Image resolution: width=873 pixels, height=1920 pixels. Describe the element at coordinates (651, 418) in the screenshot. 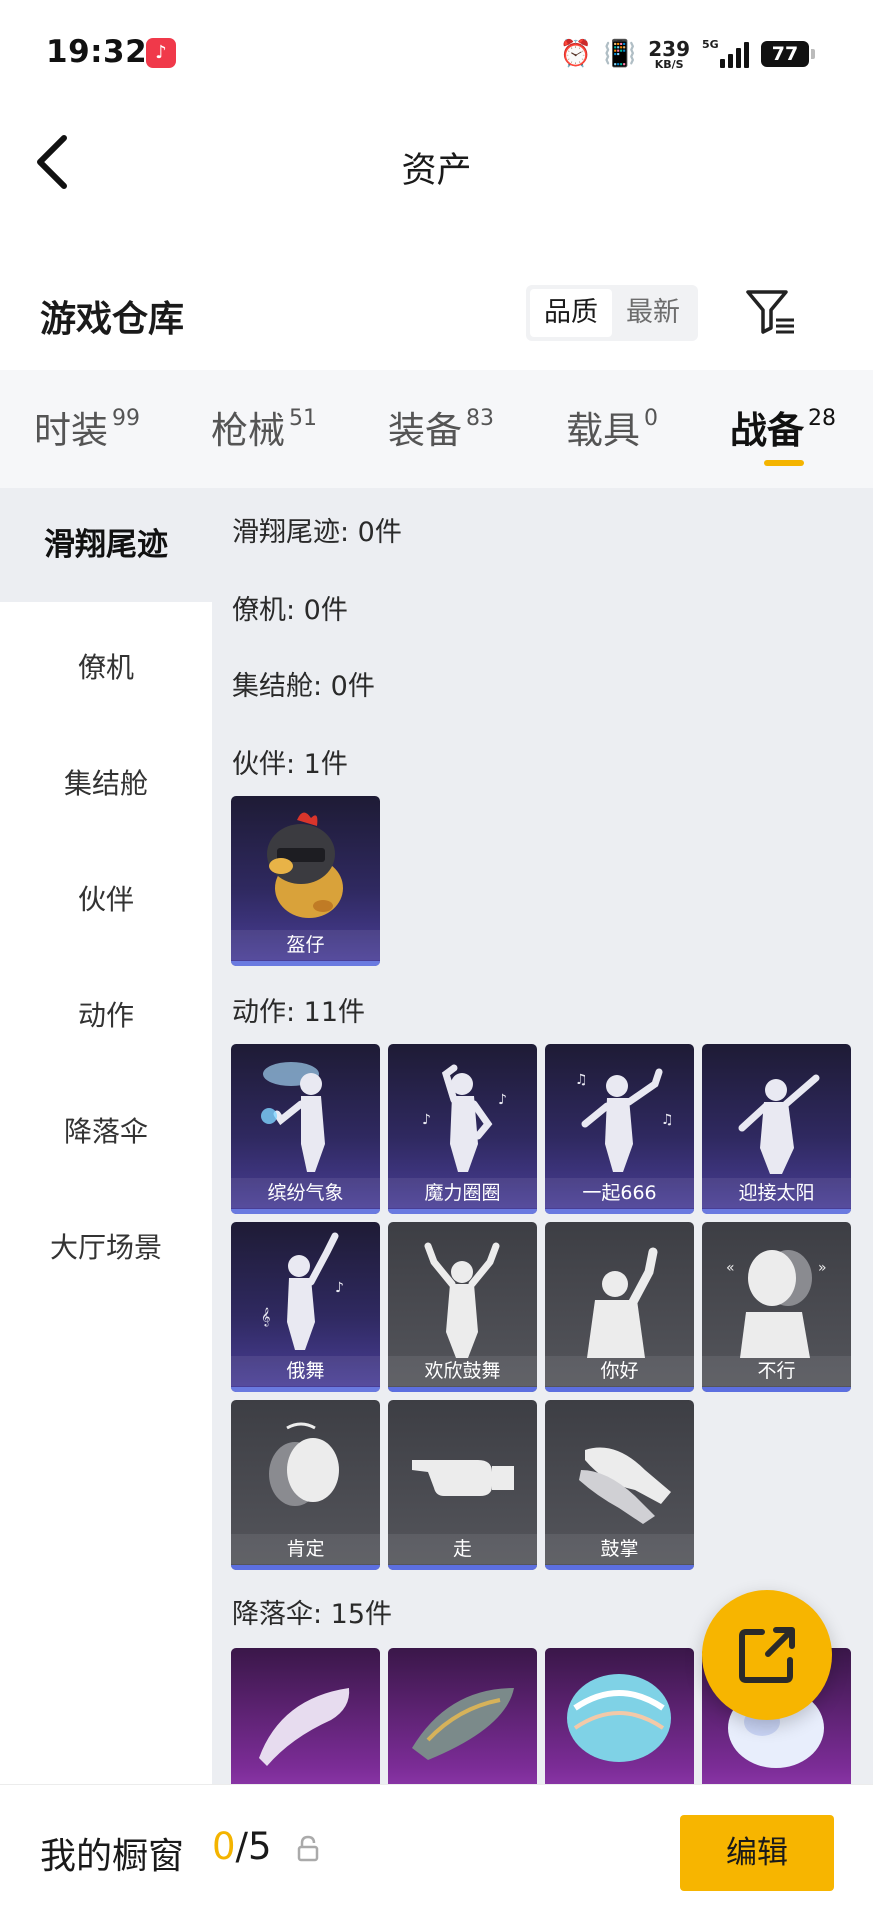

I see `tab-count: 0` at that location.